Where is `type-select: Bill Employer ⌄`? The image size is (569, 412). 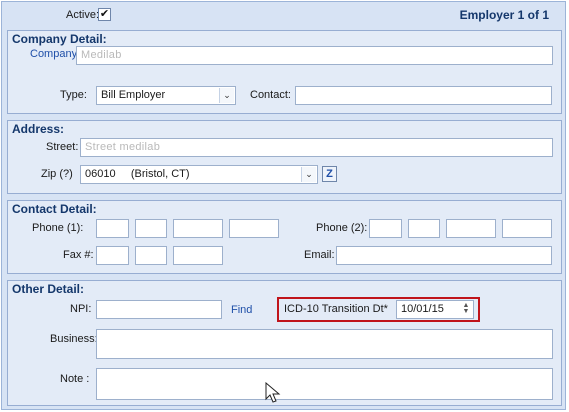
type-select: Bill Employer ⌄ is located at coordinates (166, 95).